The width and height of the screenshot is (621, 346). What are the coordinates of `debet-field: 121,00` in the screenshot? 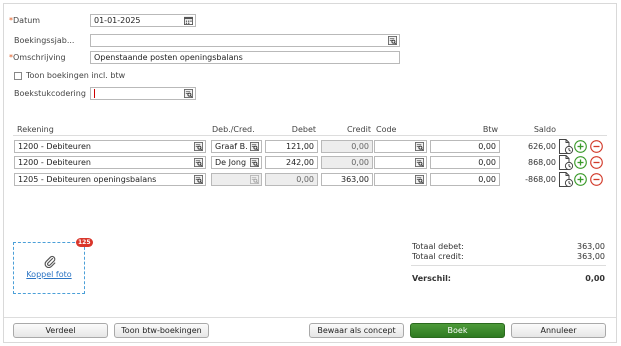 It's located at (291, 146).